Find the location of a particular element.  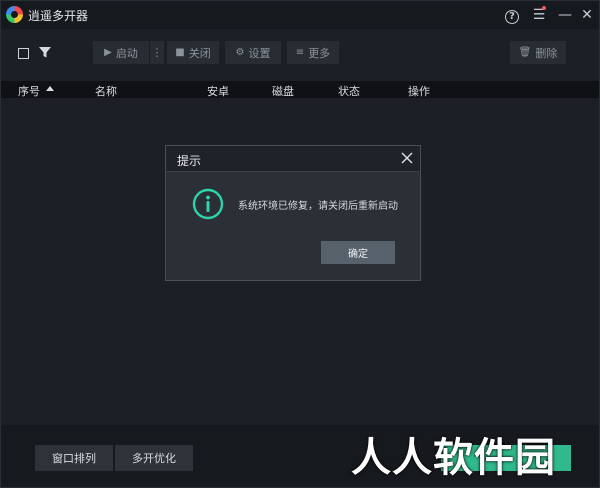

ok-button: 确定 is located at coordinates (358, 252).